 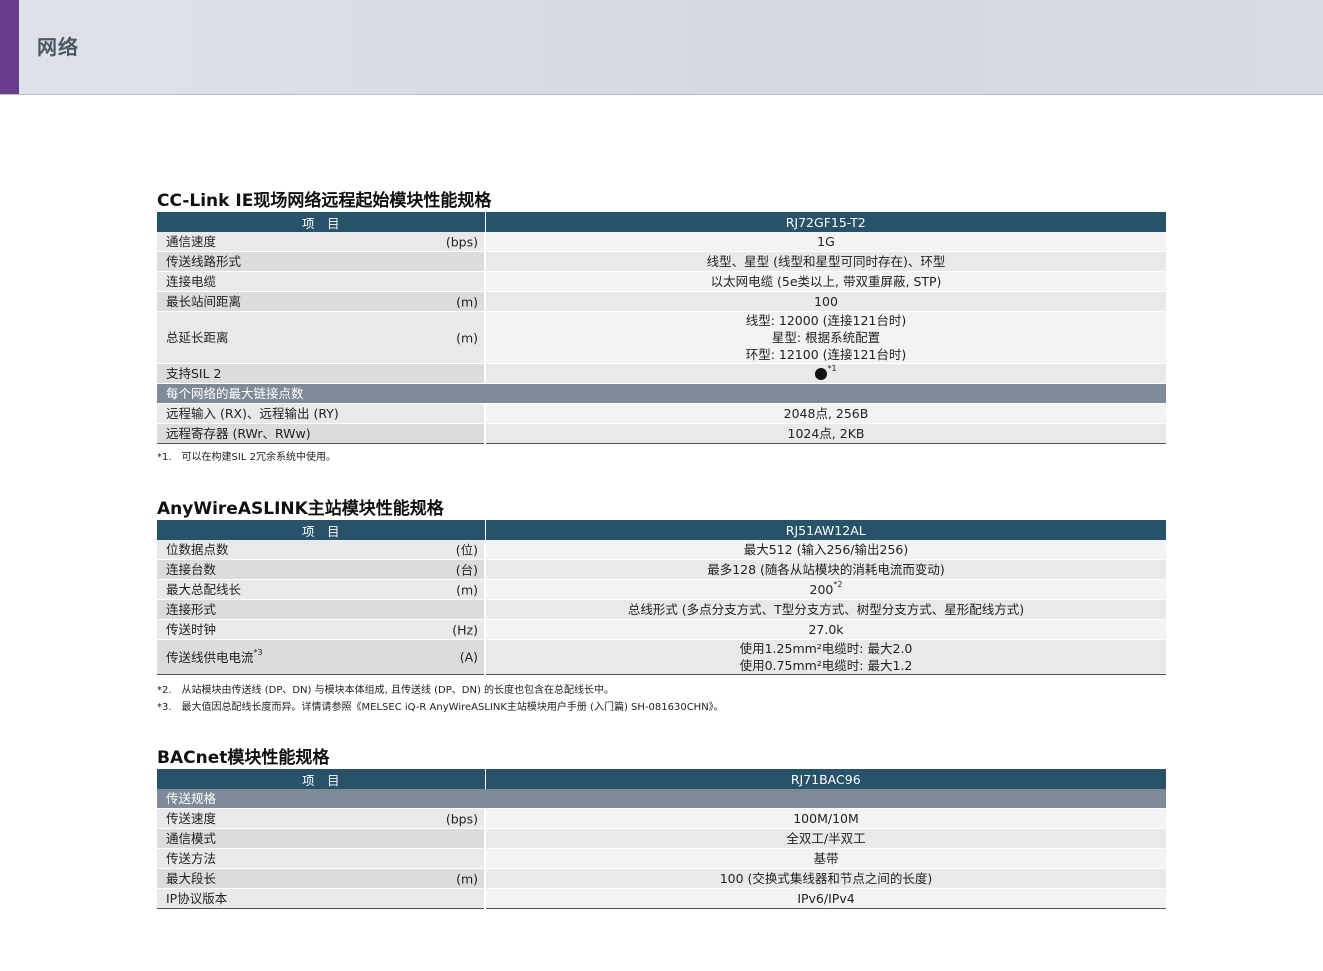 What do you see at coordinates (825, 878) in the screenshot?
I see `row-value: 100 (交换式集线器和节点之间的长度)` at bounding box center [825, 878].